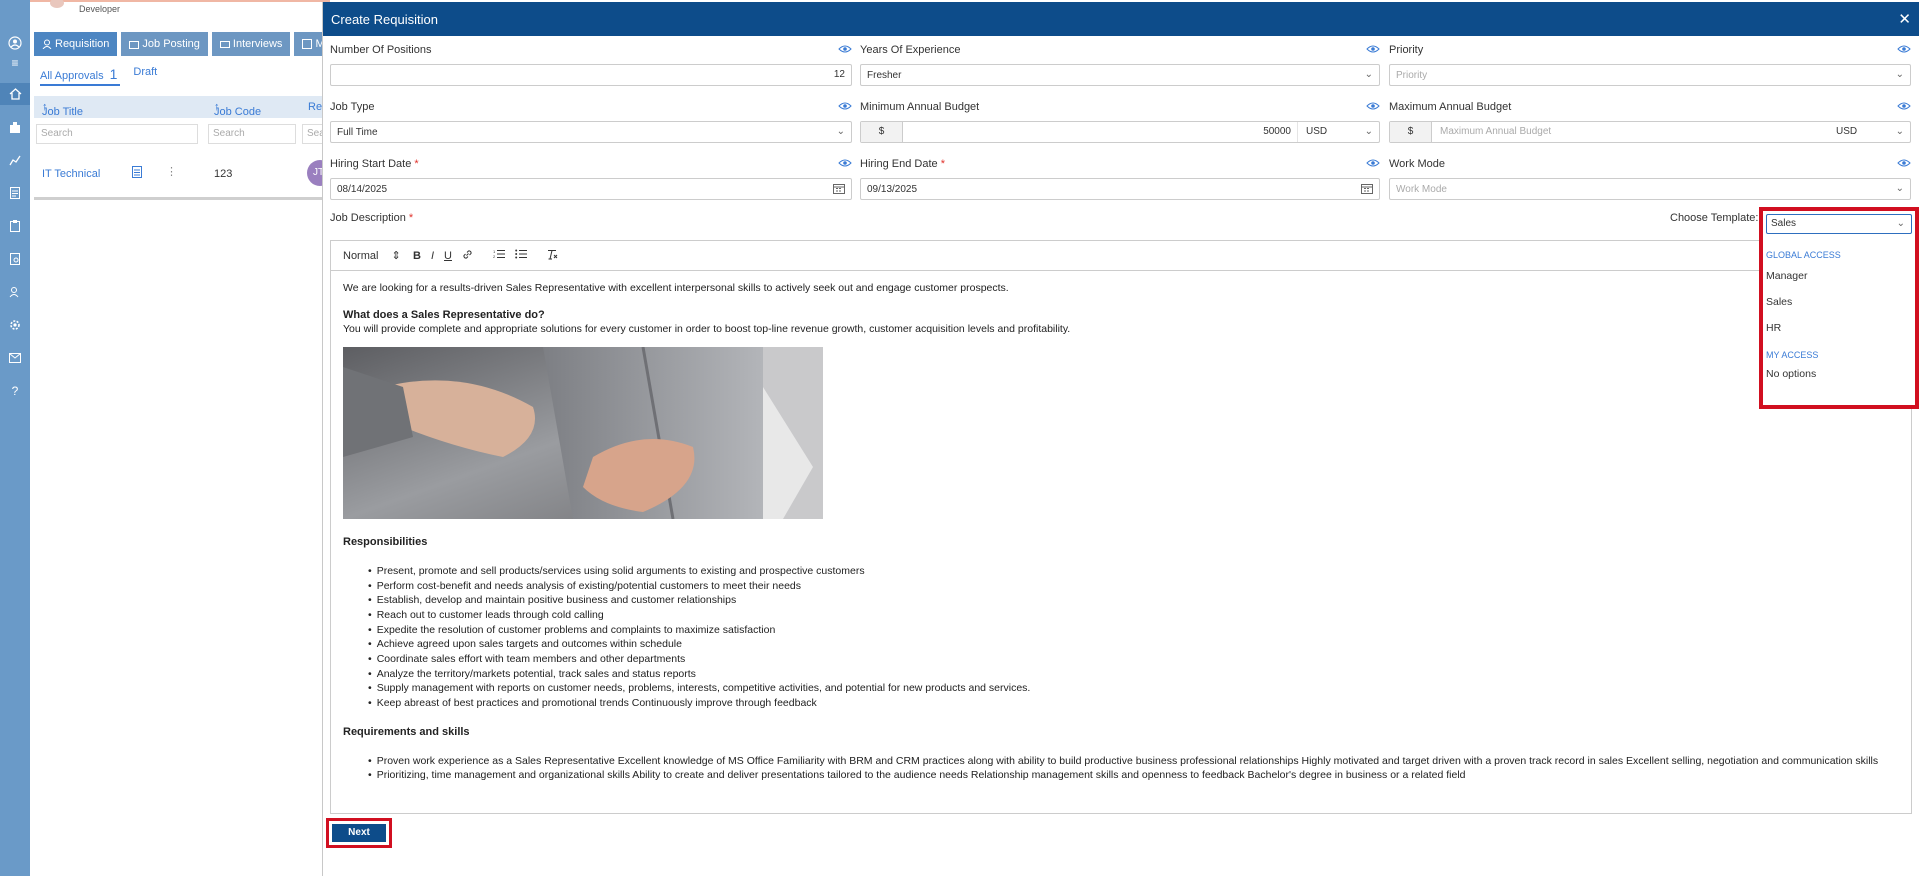 The width and height of the screenshot is (1919, 876). What do you see at coordinates (57, 4) in the screenshot?
I see `company-logo` at bounding box center [57, 4].